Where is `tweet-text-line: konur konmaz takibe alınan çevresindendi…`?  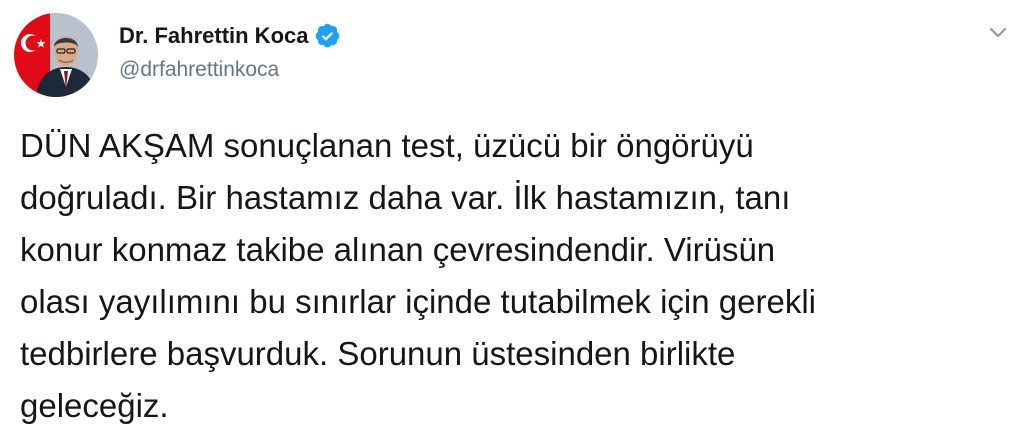
tweet-text-line: konur konmaz takibe alınan çevresindendi… is located at coordinates (398, 249).